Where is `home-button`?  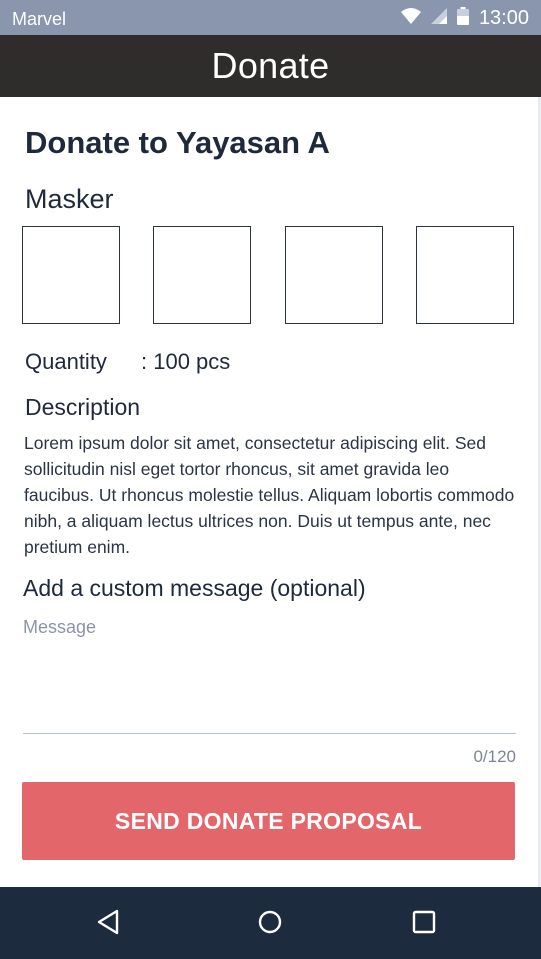 home-button is located at coordinates (270, 924).